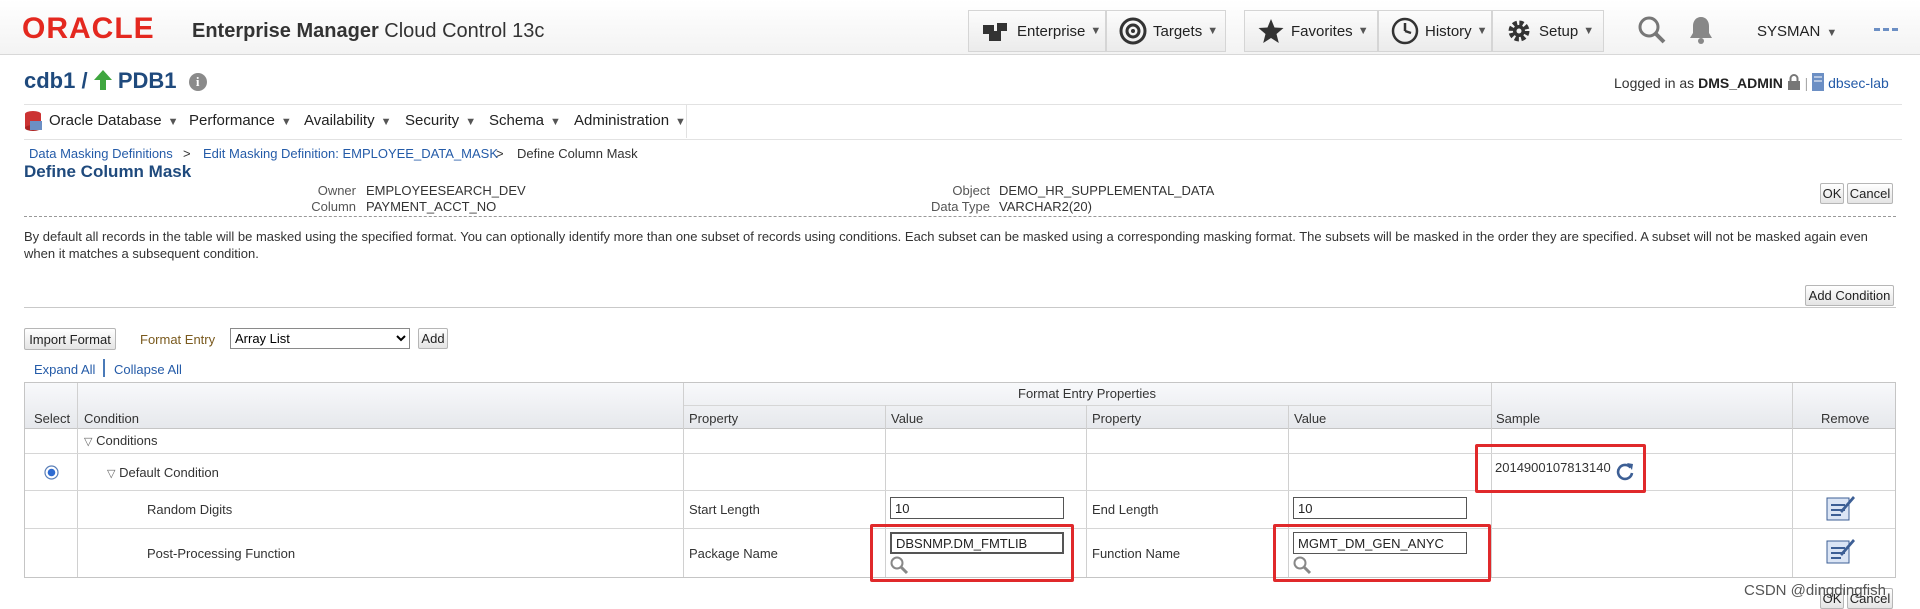 This screenshot has height=609, width=1920. Describe the element at coordinates (51, 472) in the screenshot. I see `select-radio` at that location.